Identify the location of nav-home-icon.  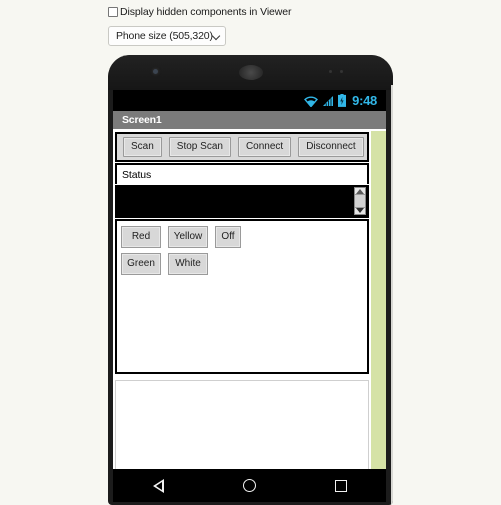
(249, 485).